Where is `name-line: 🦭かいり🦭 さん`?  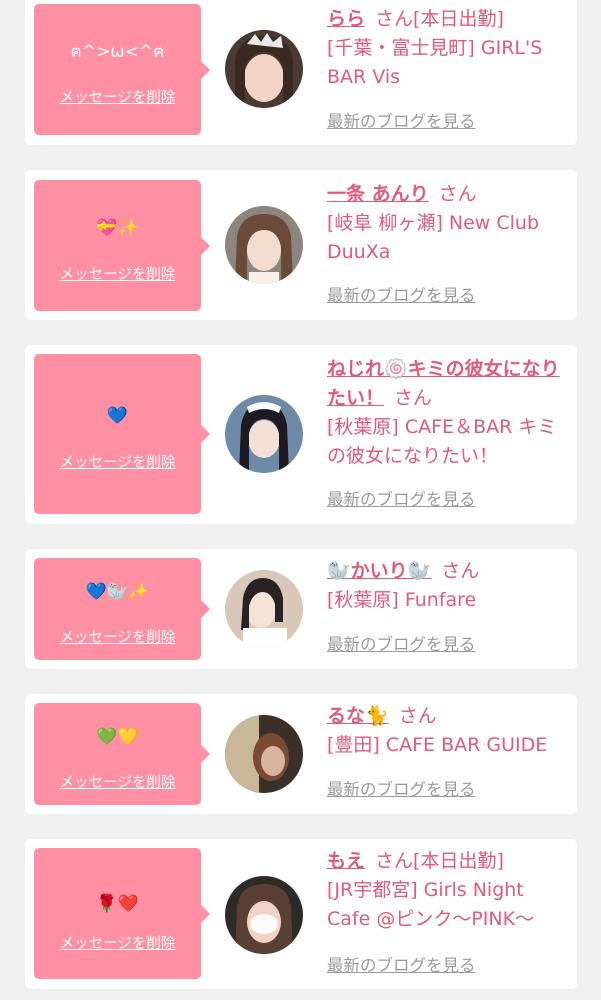 name-line: 🦭かいり🦭 さん is located at coordinates (447, 571).